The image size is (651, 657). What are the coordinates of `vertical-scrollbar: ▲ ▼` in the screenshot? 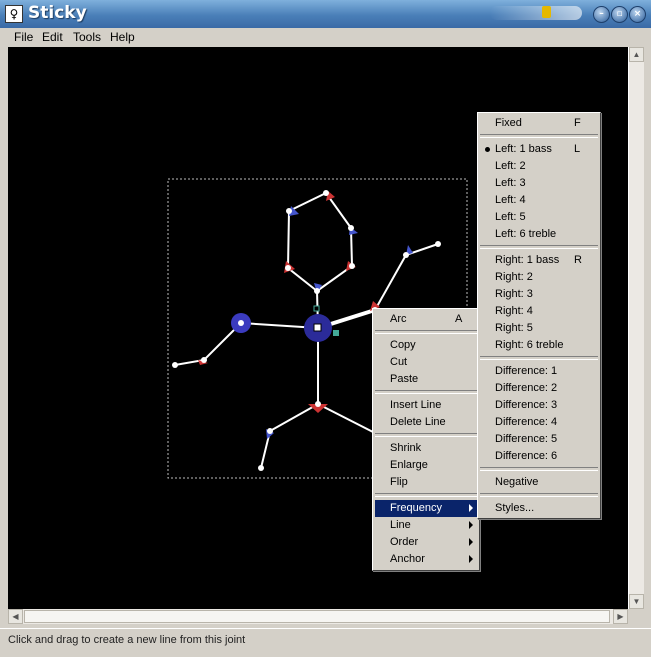 It's located at (636, 328).